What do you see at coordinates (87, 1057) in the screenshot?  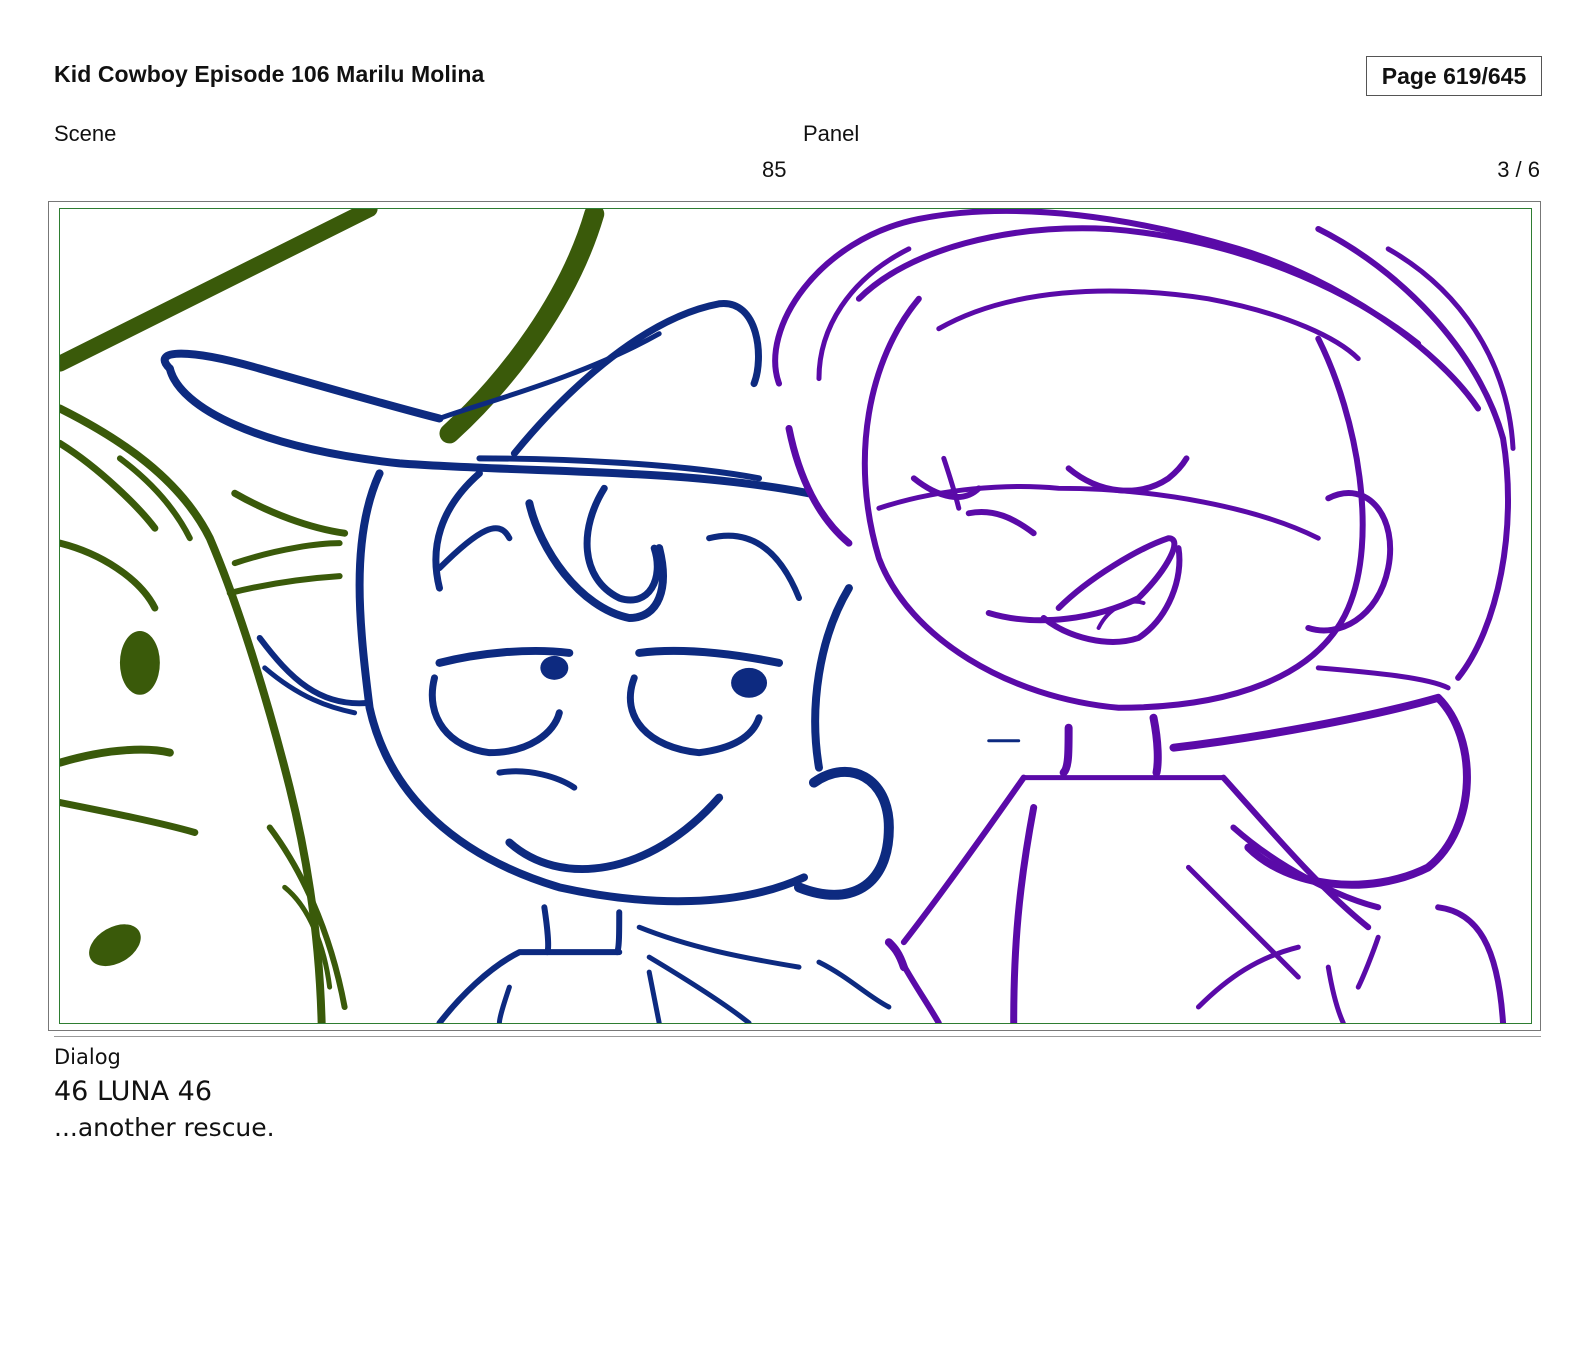 I see `dialog-label: Dialog` at bounding box center [87, 1057].